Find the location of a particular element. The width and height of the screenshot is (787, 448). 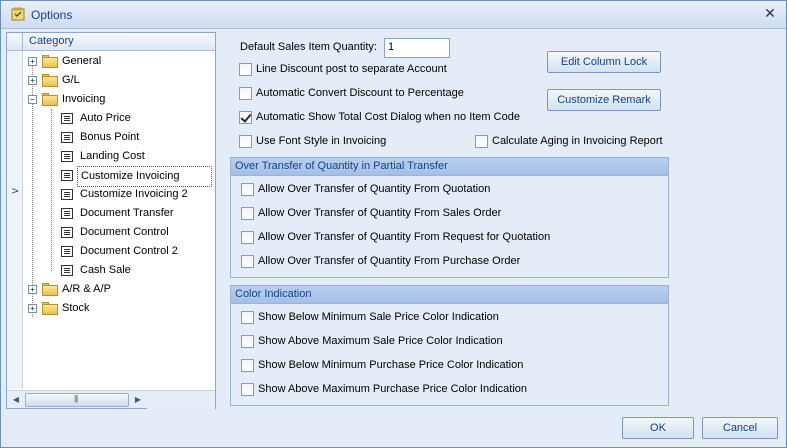

tree-item-gl: + G/L is located at coordinates (121, 80).